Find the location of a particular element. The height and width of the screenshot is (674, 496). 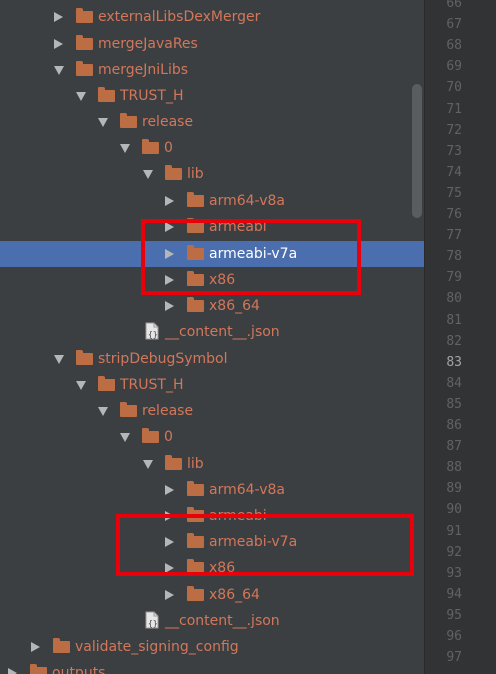

highlight-box-mergejnilibs is located at coordinates (251, 257).